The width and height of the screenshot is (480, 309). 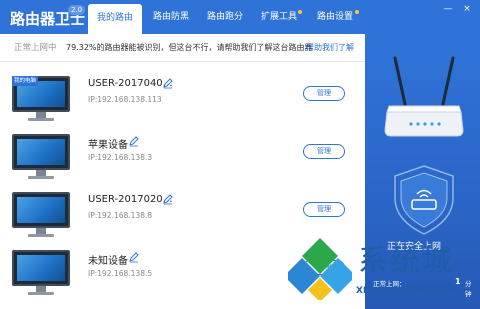 I want to click on tab-anti-hack: 路由防黑, so click(x=171, y=17).